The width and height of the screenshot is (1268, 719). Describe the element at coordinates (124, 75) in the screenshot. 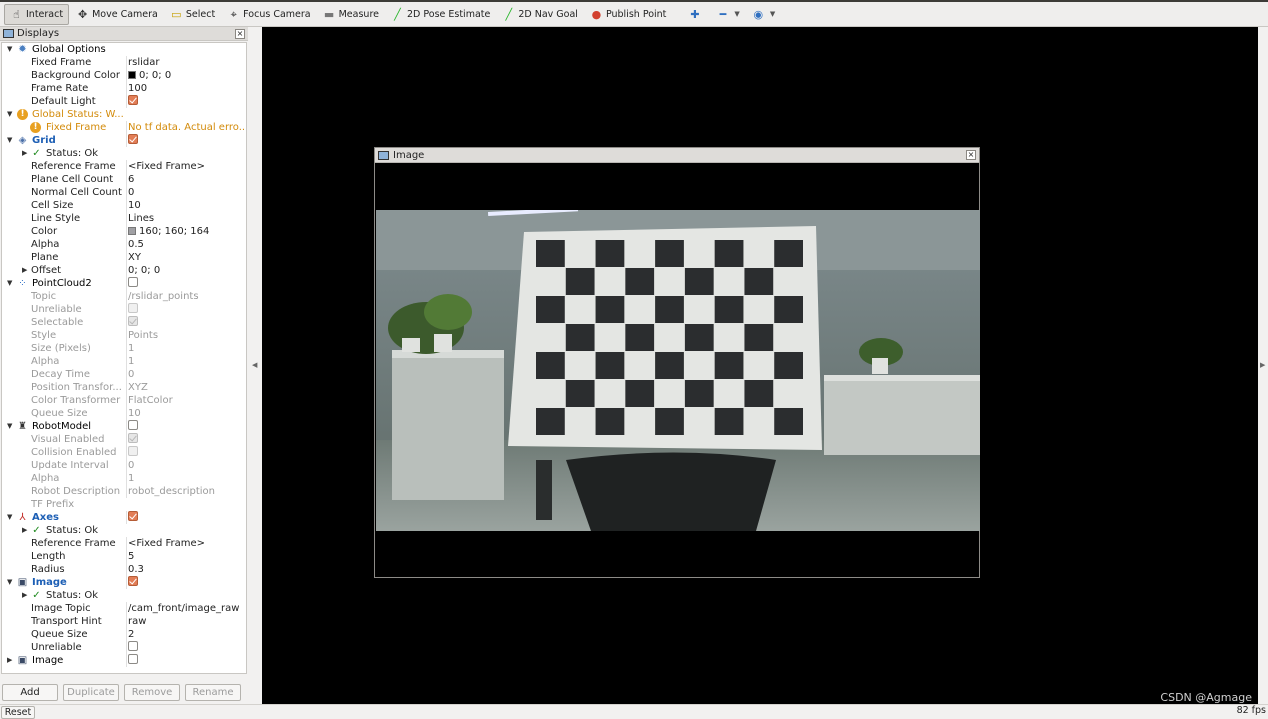

I see `property-row: Background Color 0; 0; 0` at that location.